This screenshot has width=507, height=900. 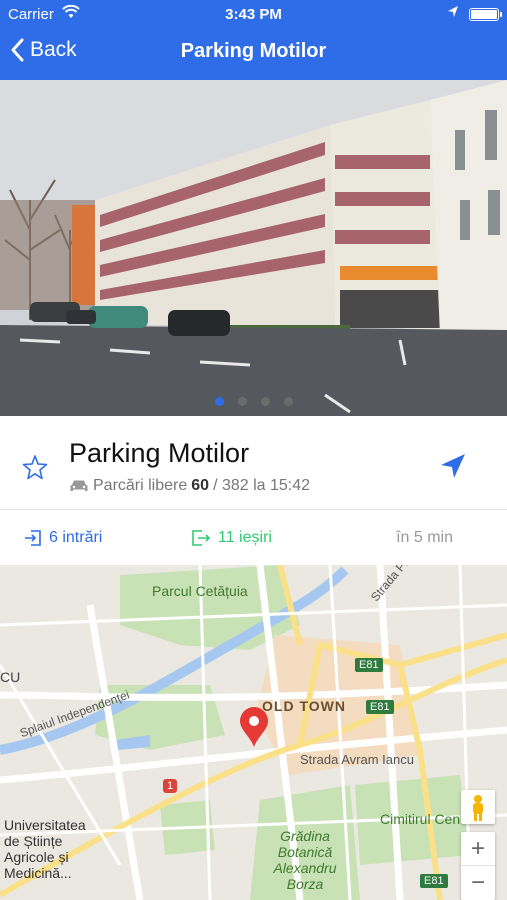 What do you see at coordinates (200, 485) in the screenshot?
I see `free-spots-count: 60` at bounding box center [200, 485].